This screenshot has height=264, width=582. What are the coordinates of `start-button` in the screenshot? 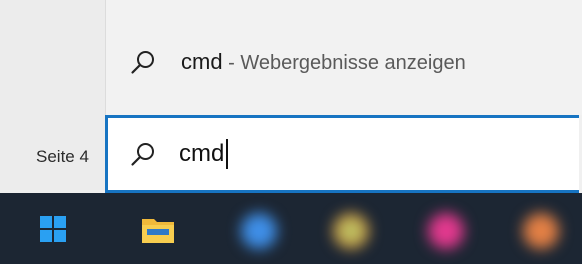 It's located at (52, 228).